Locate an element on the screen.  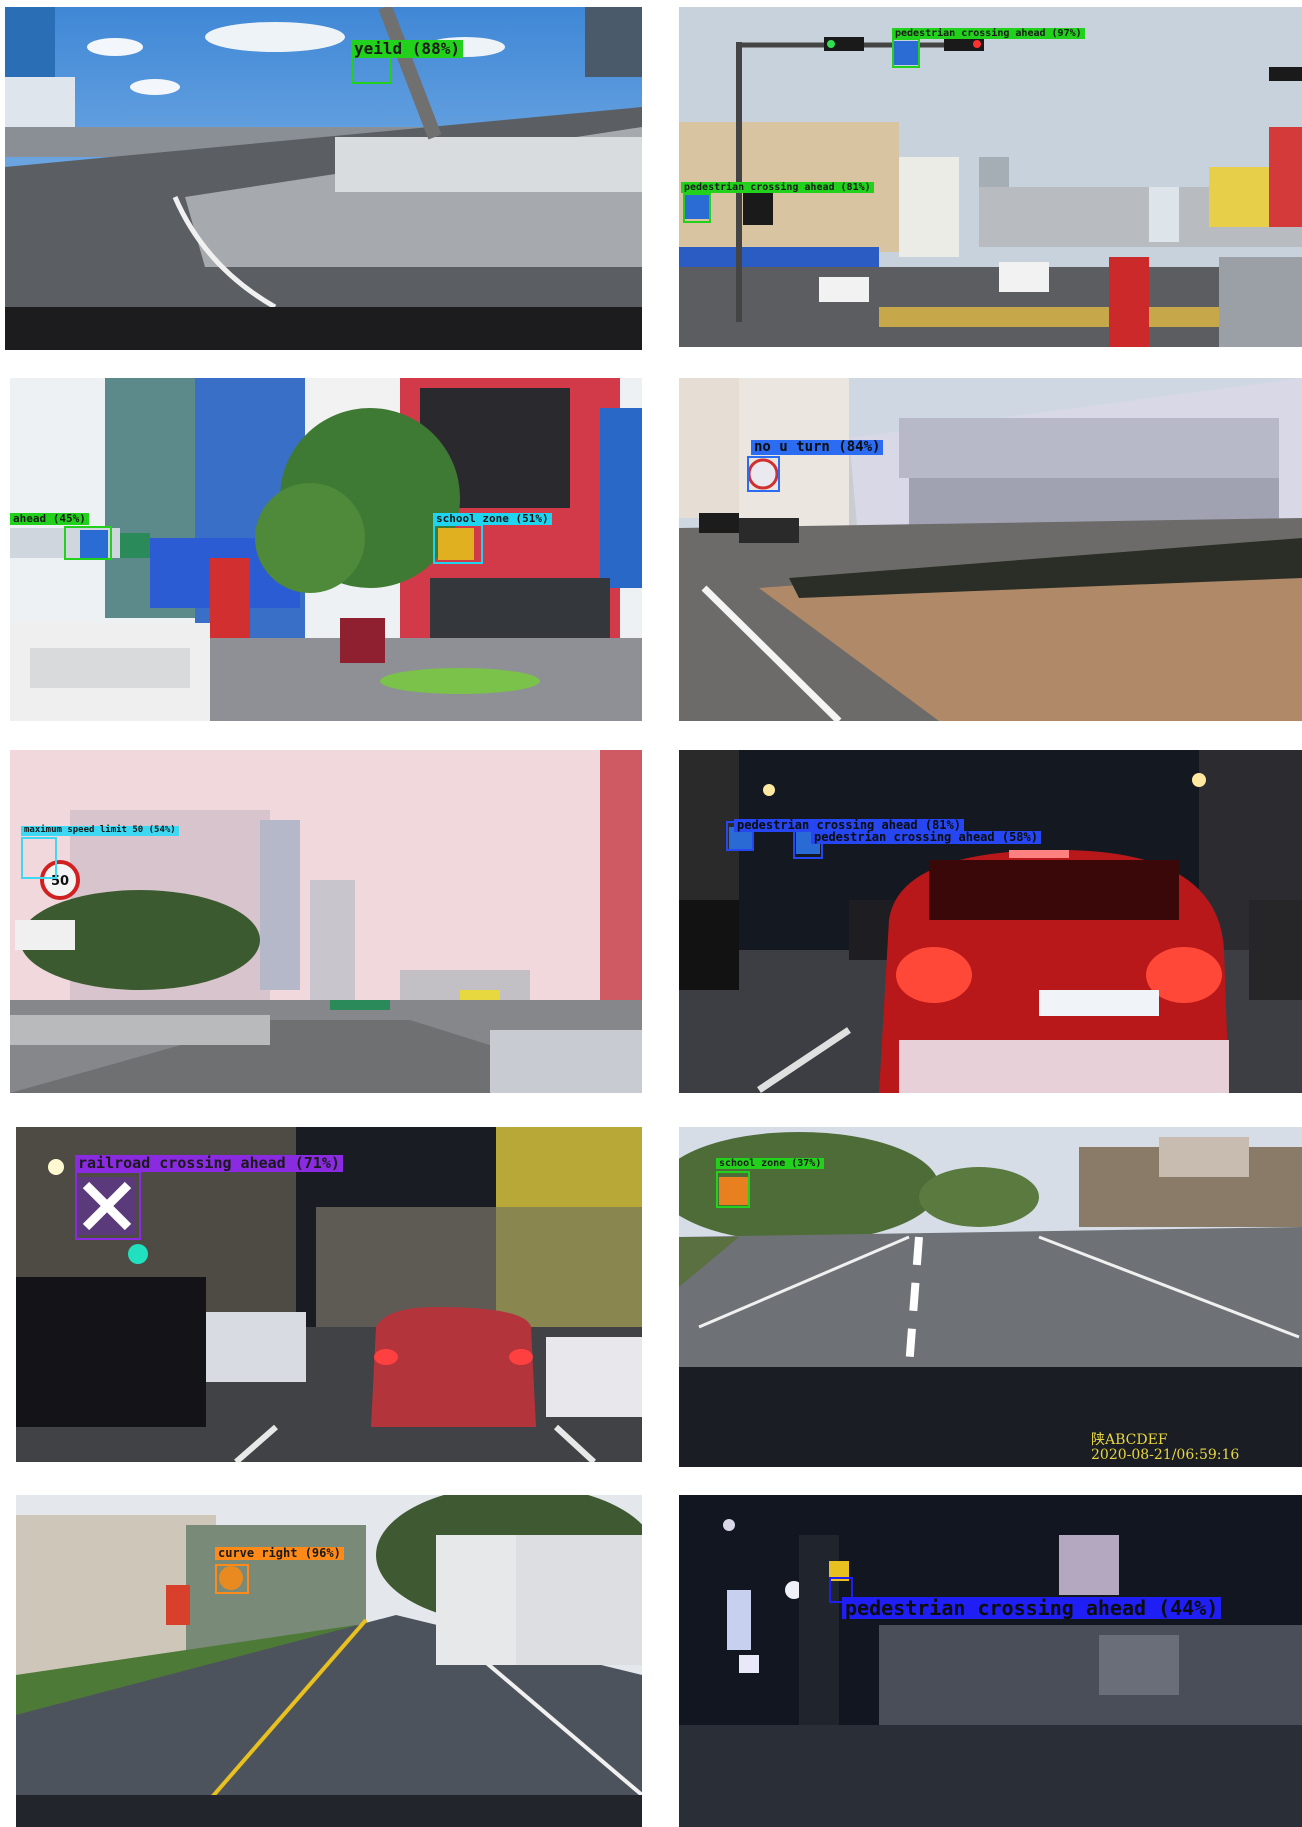
detection-label: pedestrian crossing ahead (81%) is located at coordinates (777, 187).